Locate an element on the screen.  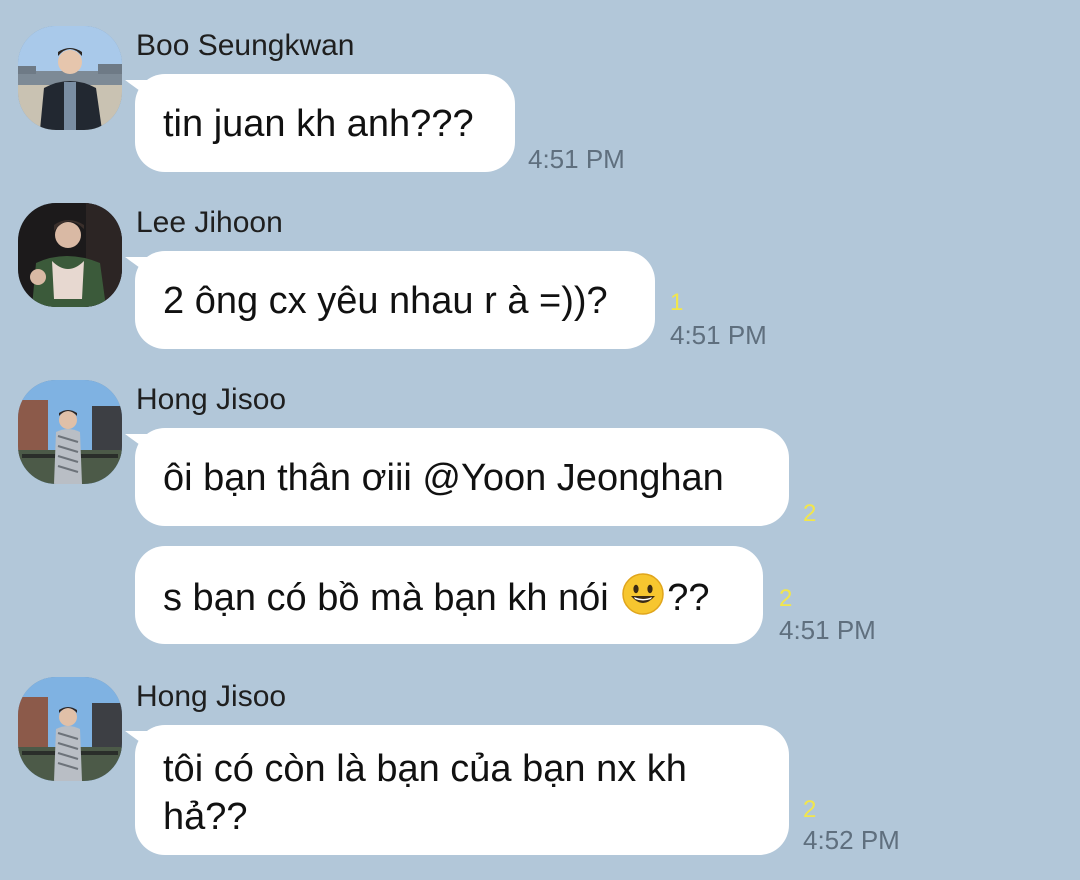
message-bubble: 2 ông cx yêu nhau r à =))? is located at coordinates (390, 300).